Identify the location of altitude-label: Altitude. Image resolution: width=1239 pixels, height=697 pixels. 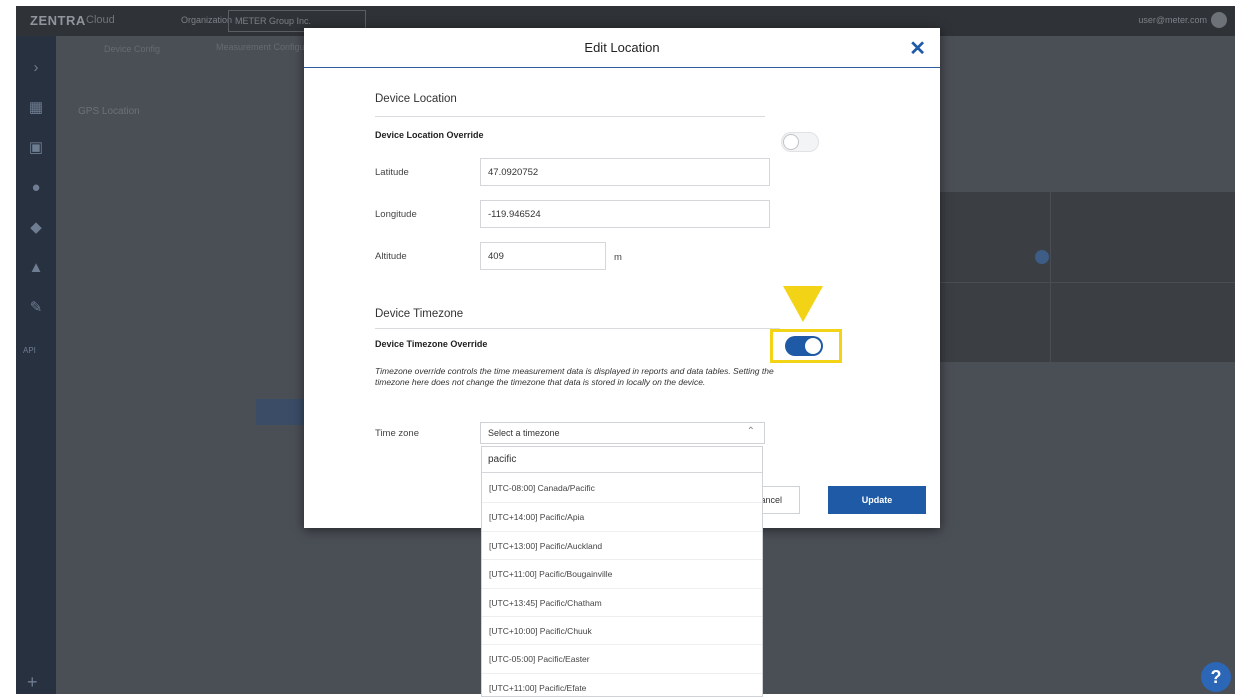
(391, 256).